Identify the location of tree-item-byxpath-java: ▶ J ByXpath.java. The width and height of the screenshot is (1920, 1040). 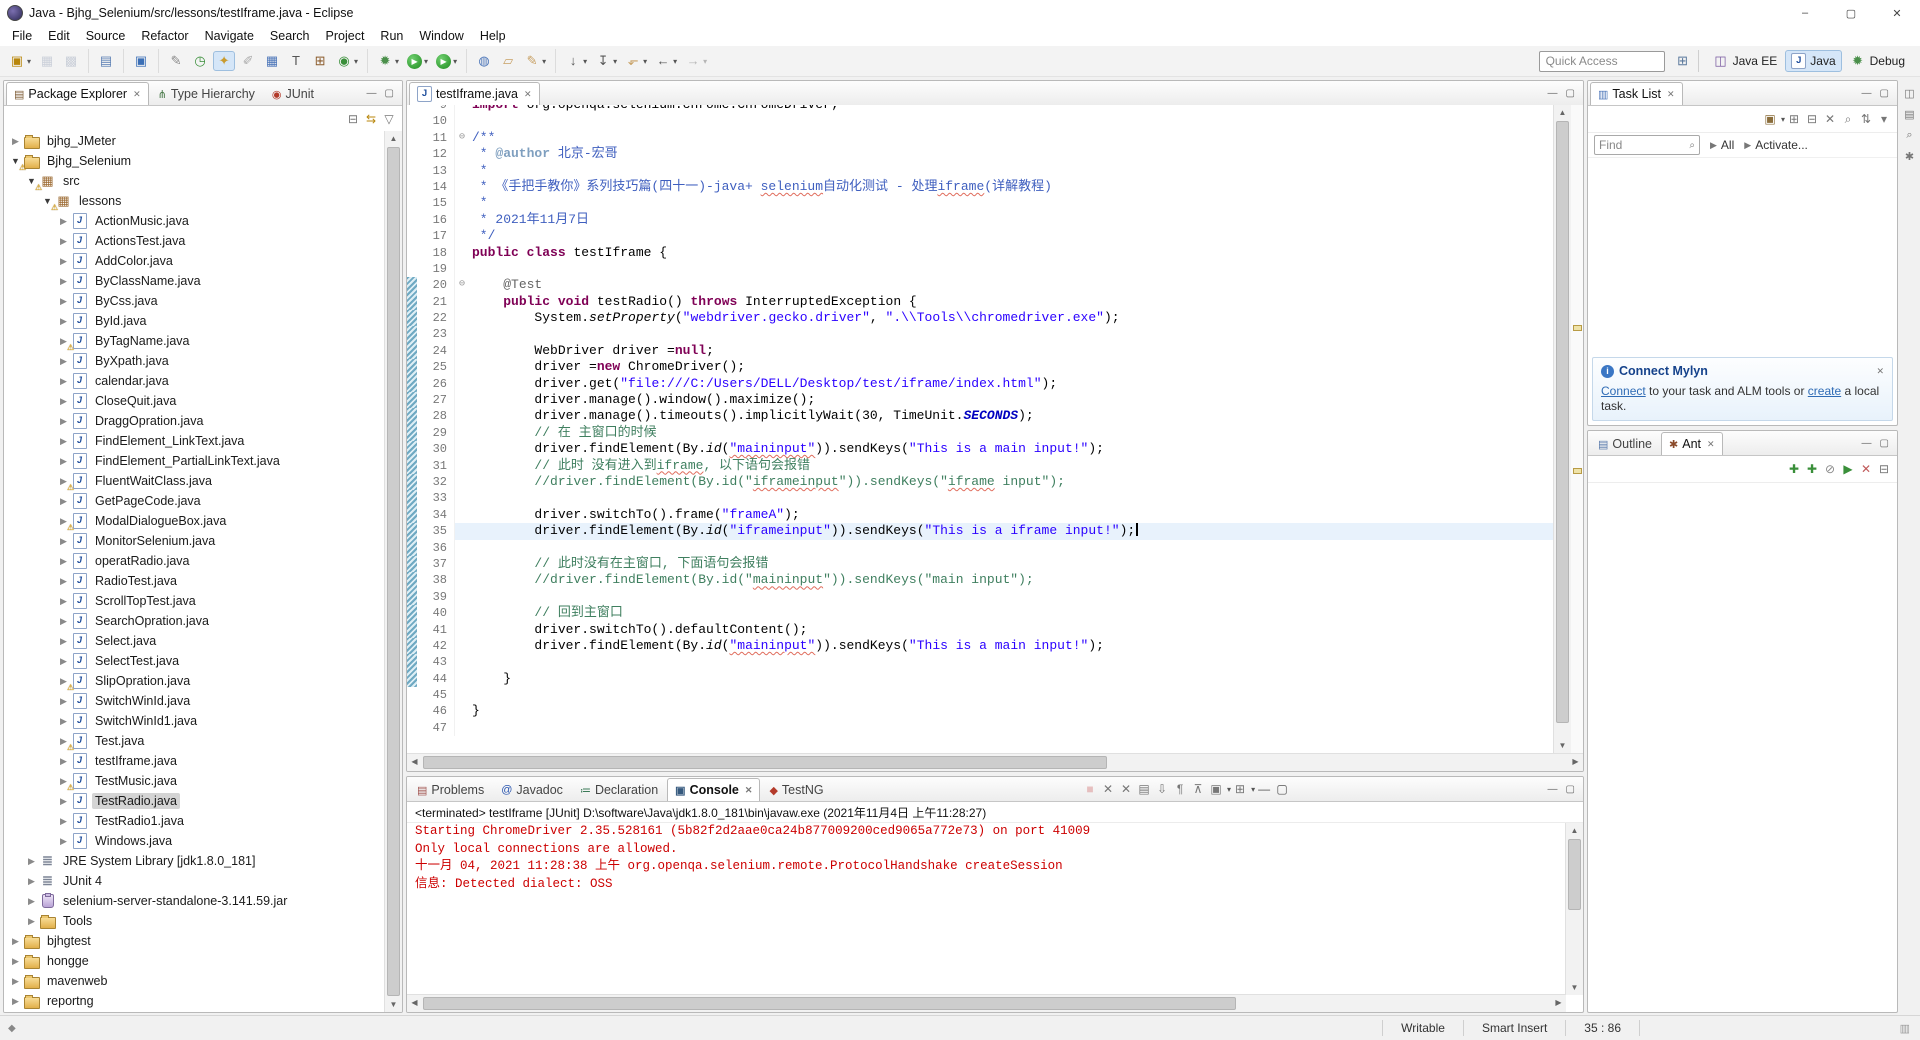
(194, 361).